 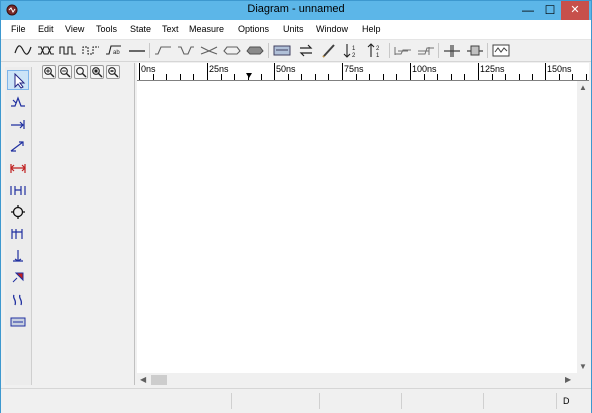 I want to click on zoom-in-icon, so click(x=49, y=72).